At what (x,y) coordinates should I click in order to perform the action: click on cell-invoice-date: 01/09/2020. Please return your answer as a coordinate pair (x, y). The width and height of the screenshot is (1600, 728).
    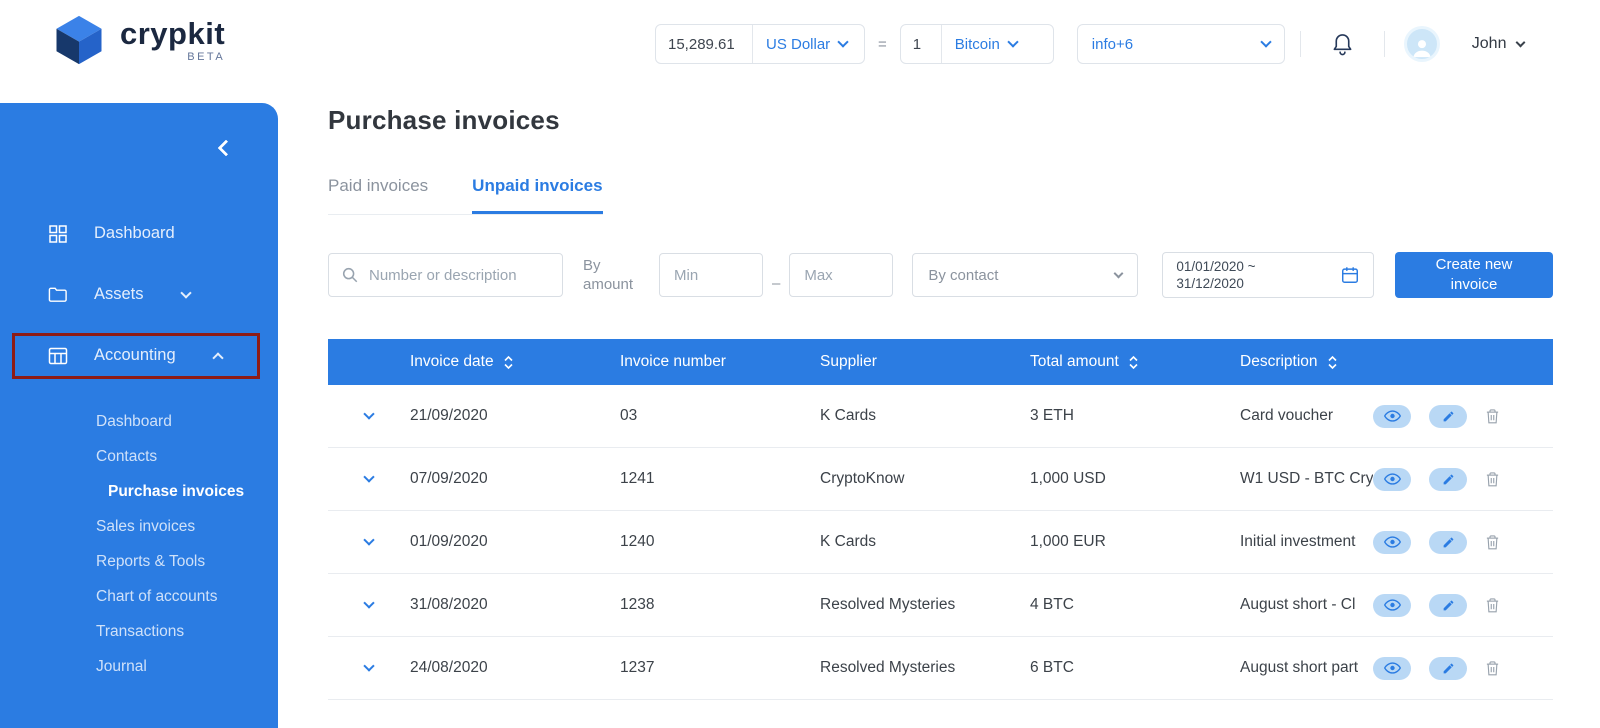
    Looking at the image, I should click on (449, 541).